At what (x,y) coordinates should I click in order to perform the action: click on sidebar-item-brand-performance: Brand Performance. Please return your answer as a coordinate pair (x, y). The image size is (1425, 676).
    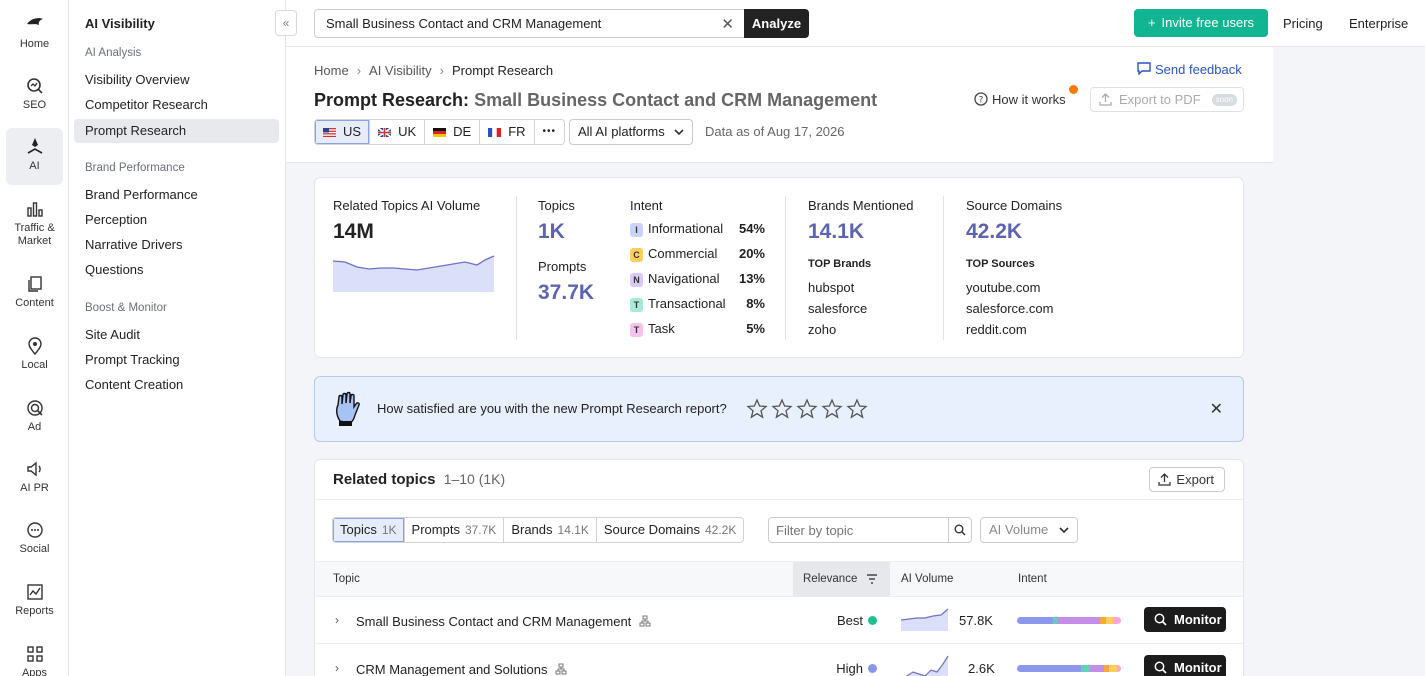
    Looking at the image, I should click on (176, 195).